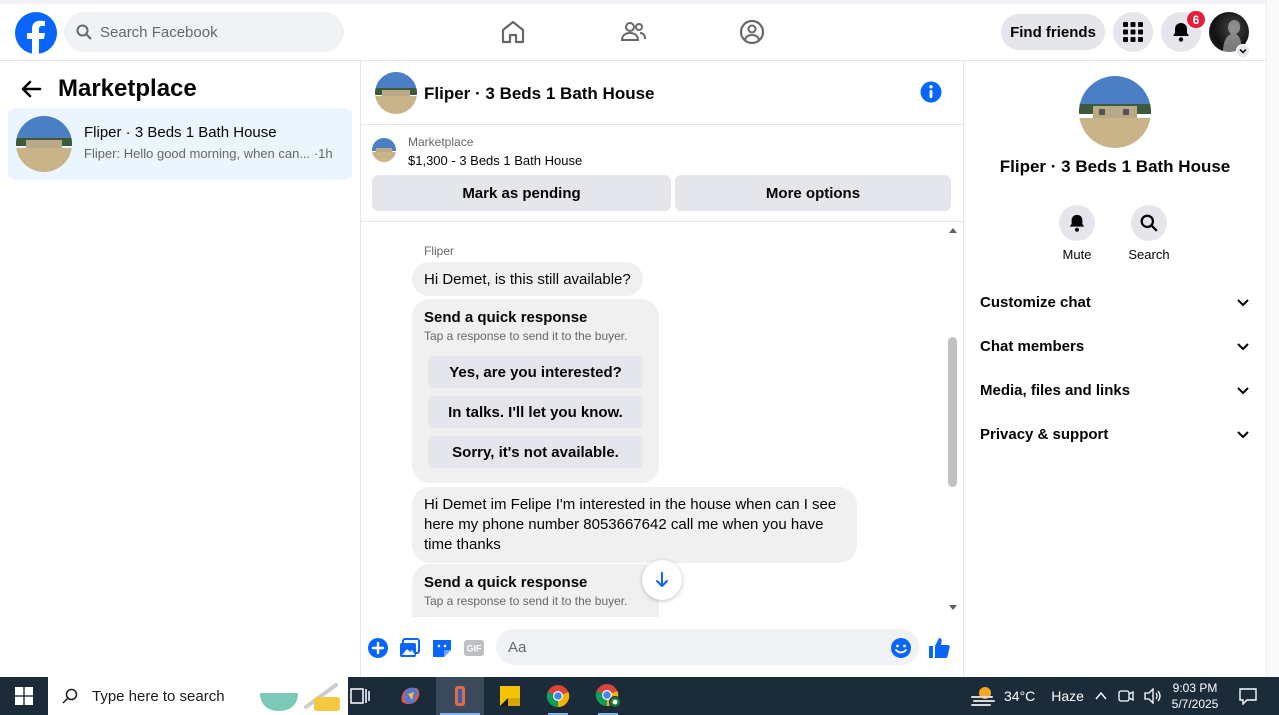  What do you see at coordinates (1196, 19) in the screenshot?
I see `notification-count-badge: 6` at bounding box center [1196, 19].